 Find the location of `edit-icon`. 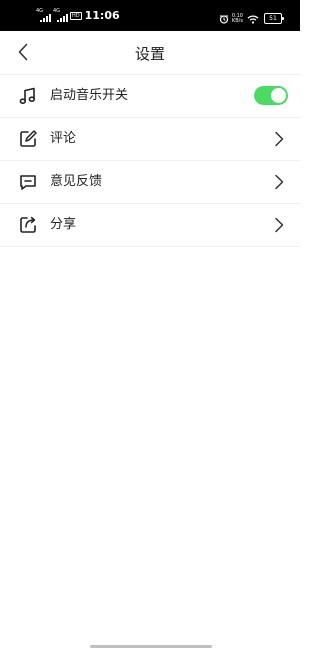

edit-icon is located at coordinates (28, 139).